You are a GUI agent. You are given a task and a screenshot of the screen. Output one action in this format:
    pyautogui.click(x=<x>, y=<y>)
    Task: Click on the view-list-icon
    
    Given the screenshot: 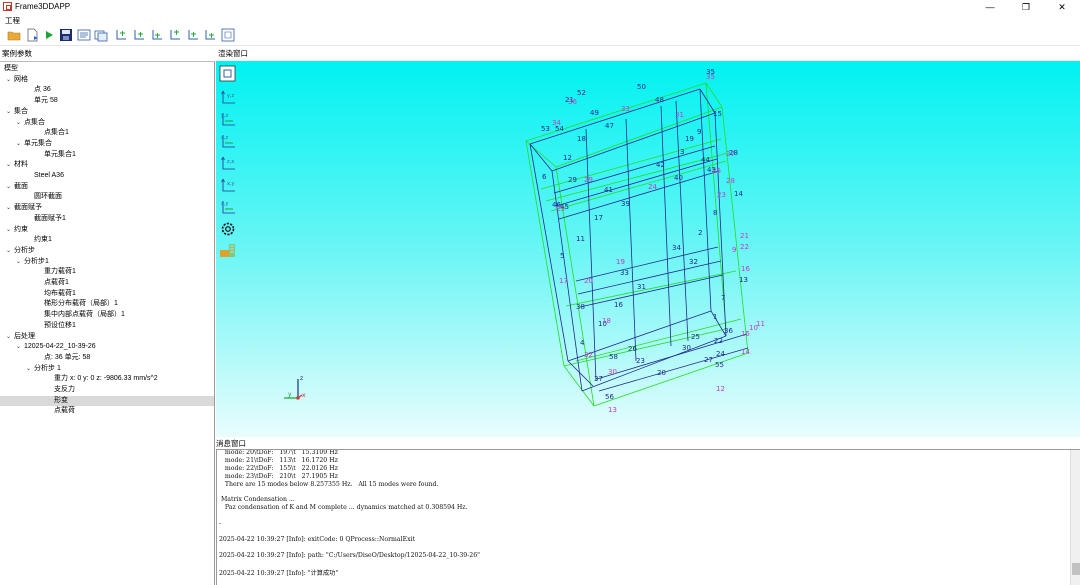 What is the action you would take?
    pyautogui.click(x=84, y=35)
    